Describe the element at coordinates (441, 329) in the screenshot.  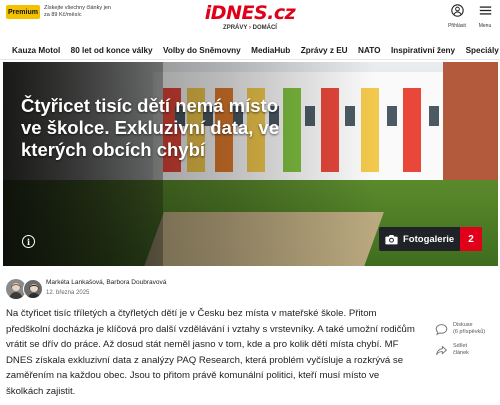
I see `comment-icon` at that location.